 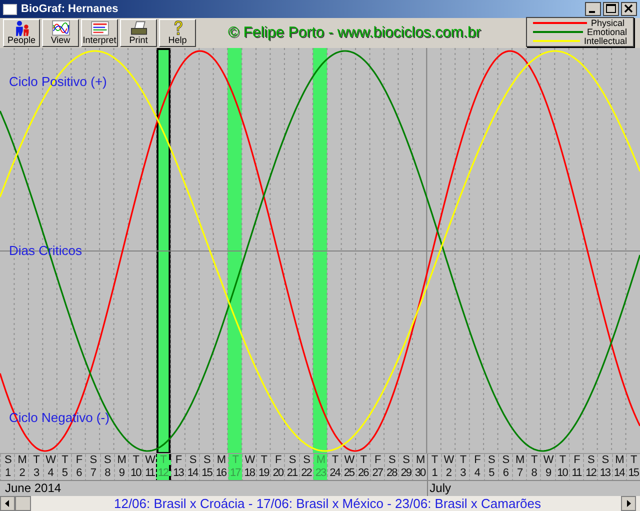 What do you see at coordinates (605, 41) in the screenshot?
I see `legend-label: Intellectual` at bounding box center [605, 41].